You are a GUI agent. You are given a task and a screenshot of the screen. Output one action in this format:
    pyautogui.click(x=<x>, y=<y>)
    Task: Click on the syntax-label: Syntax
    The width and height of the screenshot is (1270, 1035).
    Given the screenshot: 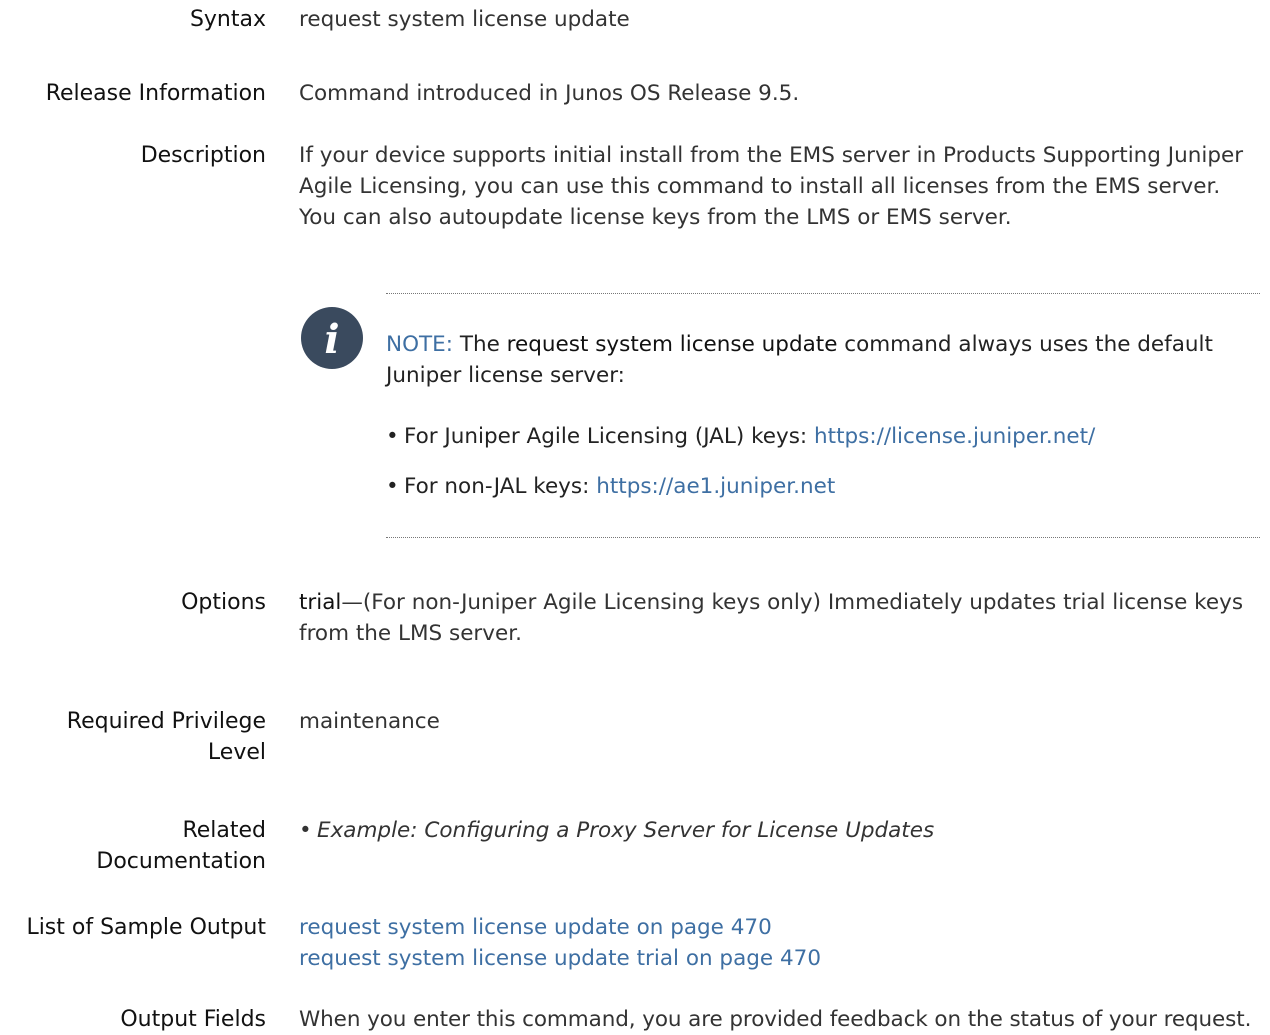 What is the action you would take?
    pyautogui.click(x=227, y=19)
    